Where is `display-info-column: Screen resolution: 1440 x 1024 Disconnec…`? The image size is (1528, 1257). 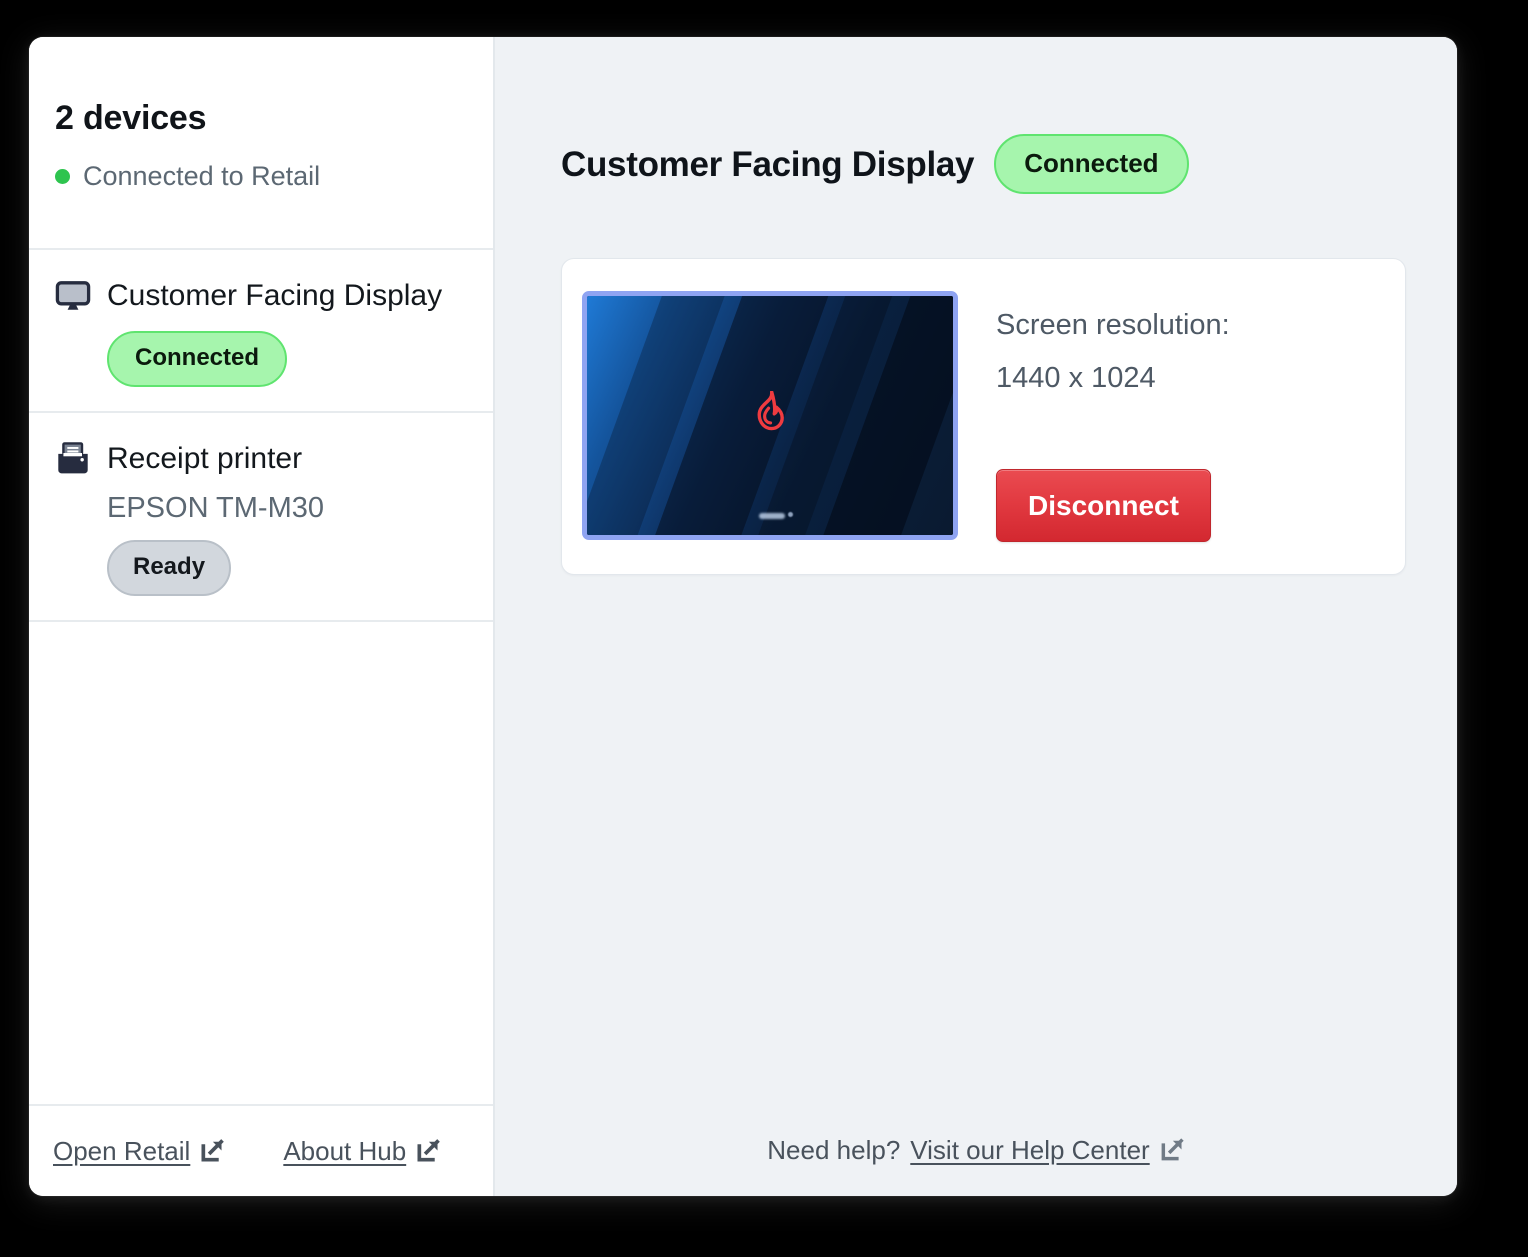 display-info-column: Screen resolution: 1440 x 1024 Disconnec… is located at coordinates (1113, 416).